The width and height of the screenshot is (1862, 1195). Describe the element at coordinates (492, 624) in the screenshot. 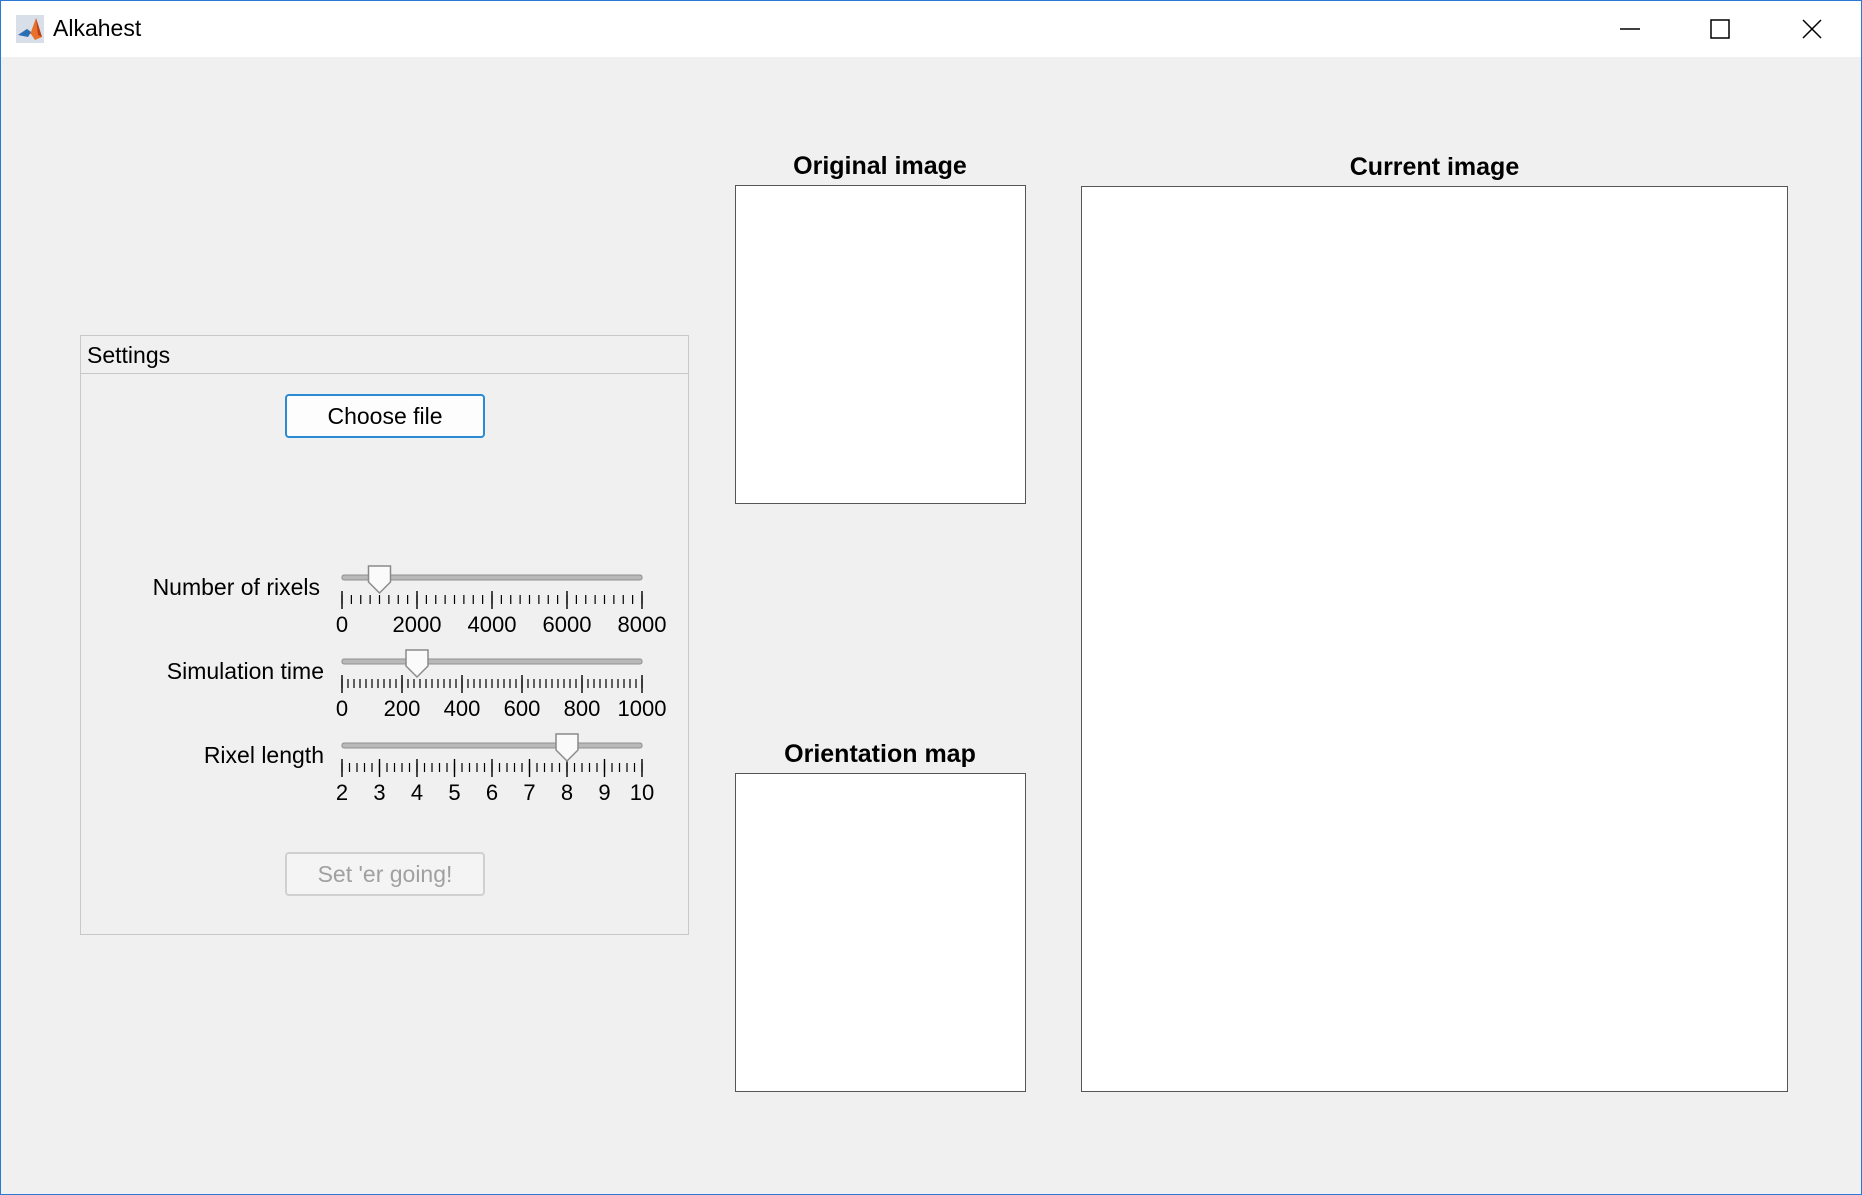

I see `slider-tick-label: 4000` at that location.